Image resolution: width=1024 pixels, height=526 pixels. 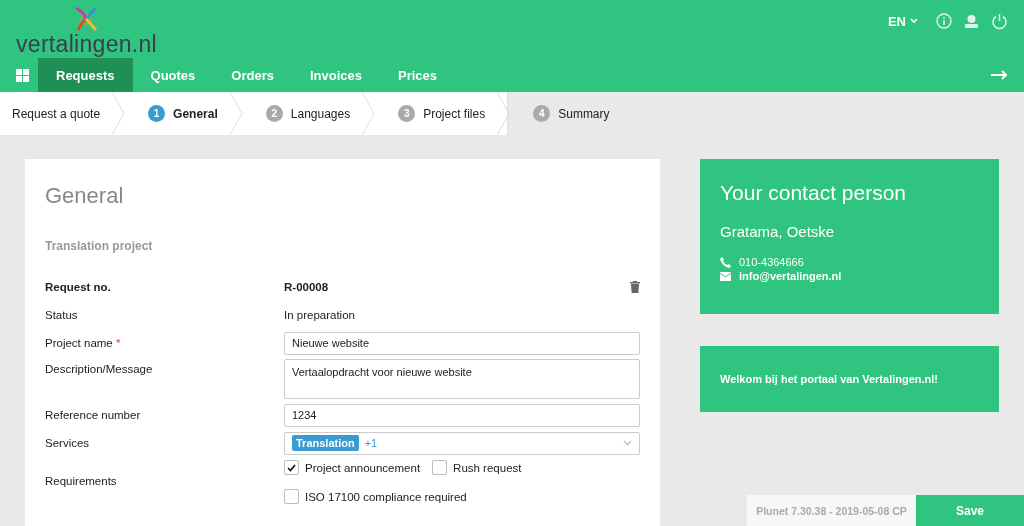 What do you see at coordinates (790, 276) in the screenshot?
I see `contact-email: info@vertalingen.nl` at bounding box center [790, 276].